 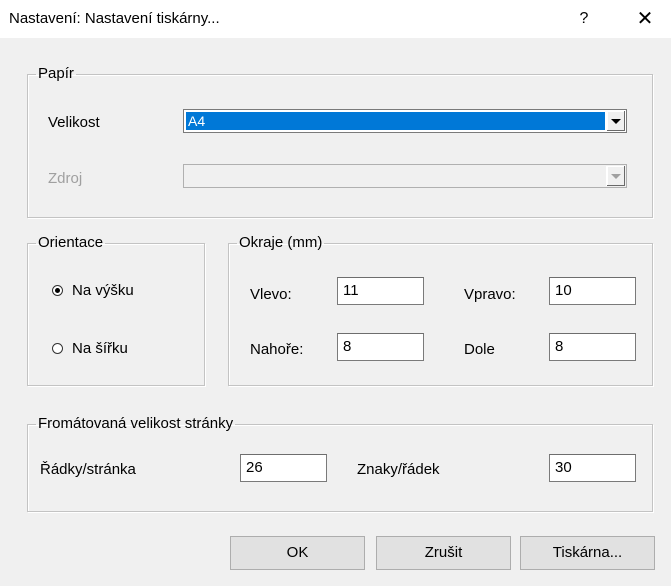 What do you see at coordinates (271, 294) in the screenshot?
I see `margin-left-label: Vlevo:` at bounding box center [271, 294].